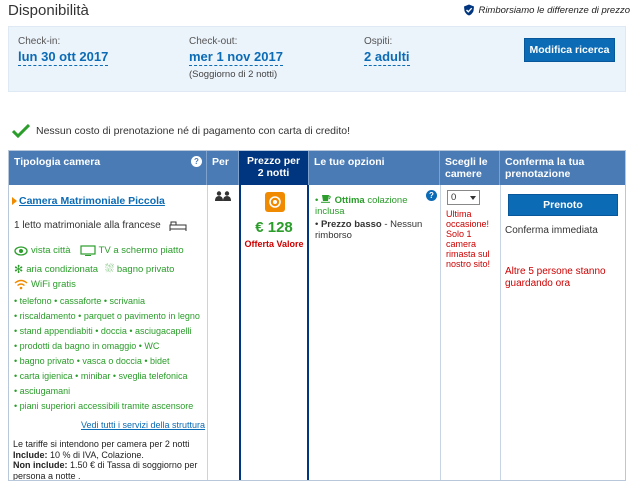 The width and height of the screenshot is (640, 481). What do you see at coordinates (63, 57) in the screenshot?
I see `checkin-value: lun 30 ott 2017` at bounding box center [63, 57].